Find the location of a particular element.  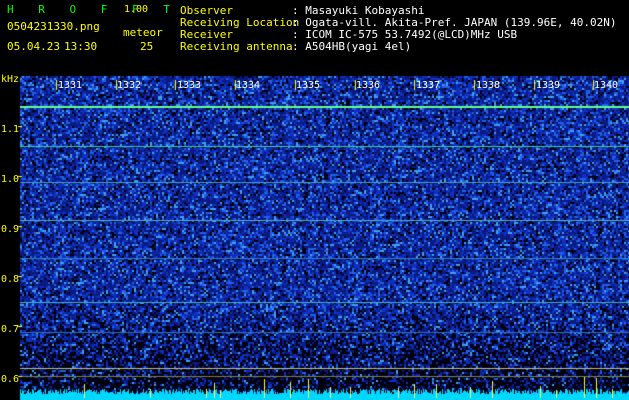

x-tick-label: 1337 is located at coordinates (428, 85).